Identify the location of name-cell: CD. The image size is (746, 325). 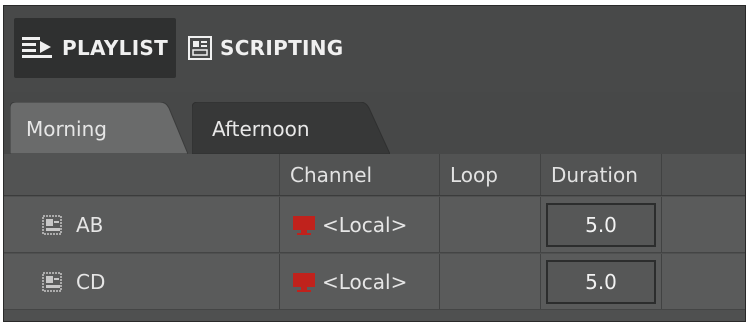
(142, 281).